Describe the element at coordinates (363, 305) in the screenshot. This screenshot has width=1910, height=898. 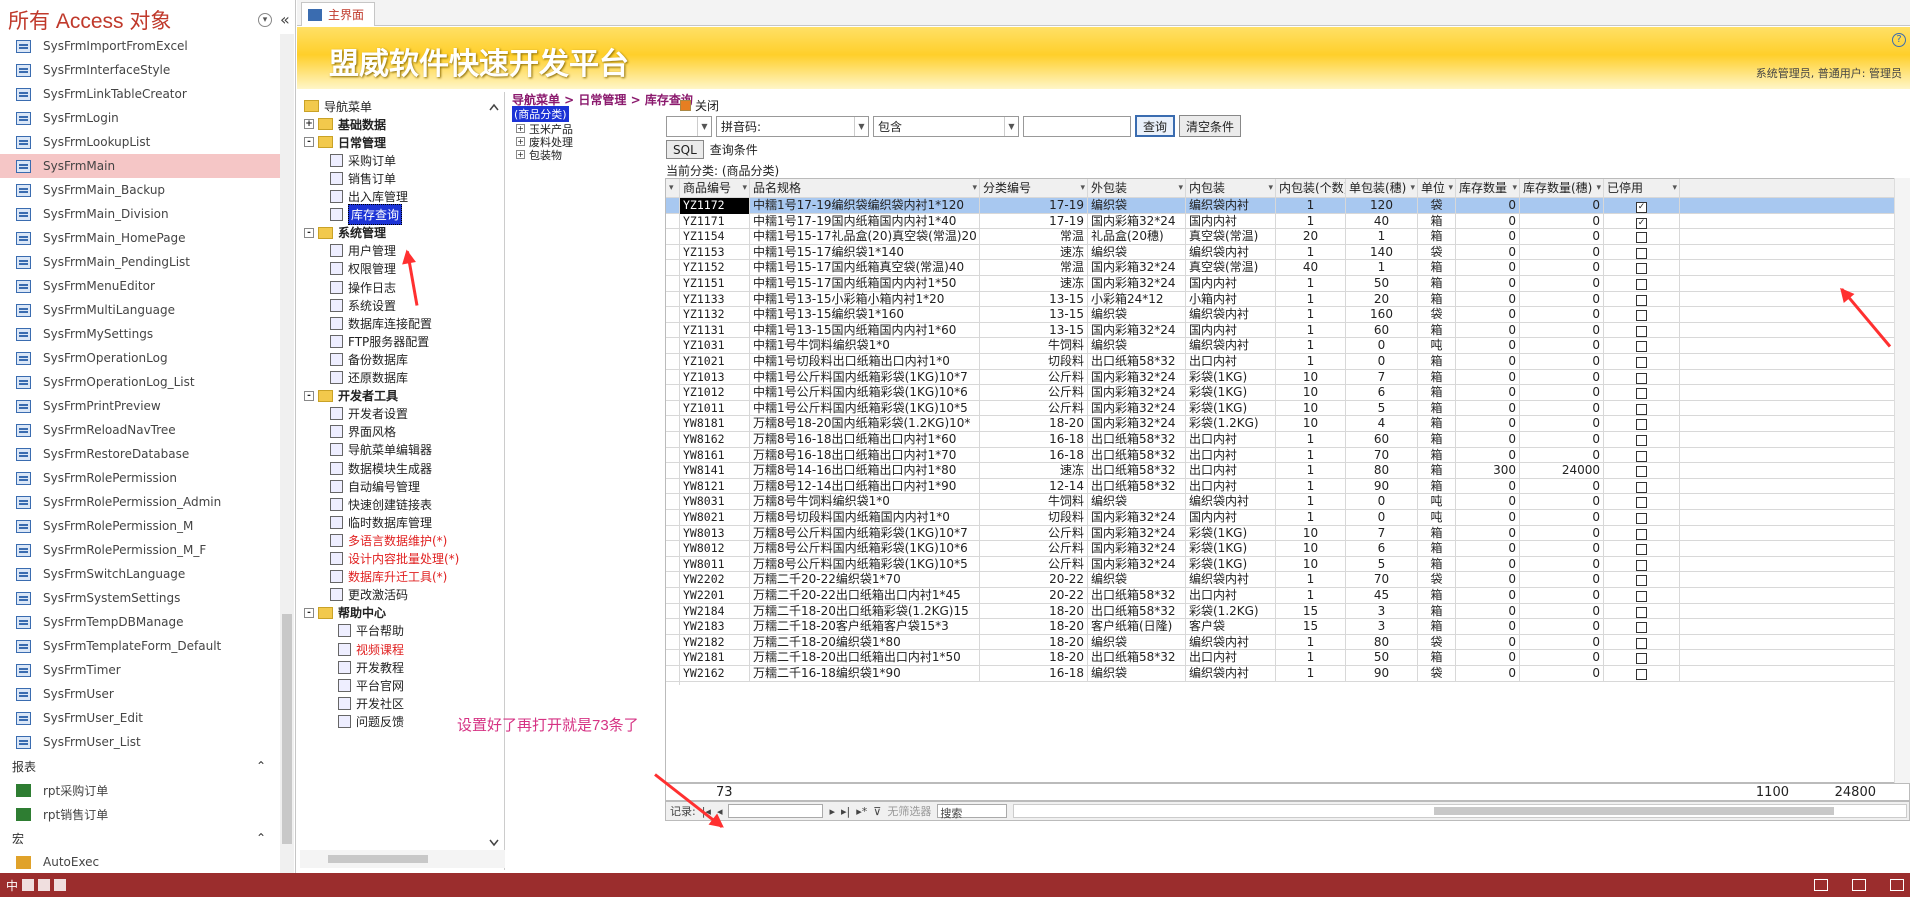
I see `tree-item: 系统设置` at that location.